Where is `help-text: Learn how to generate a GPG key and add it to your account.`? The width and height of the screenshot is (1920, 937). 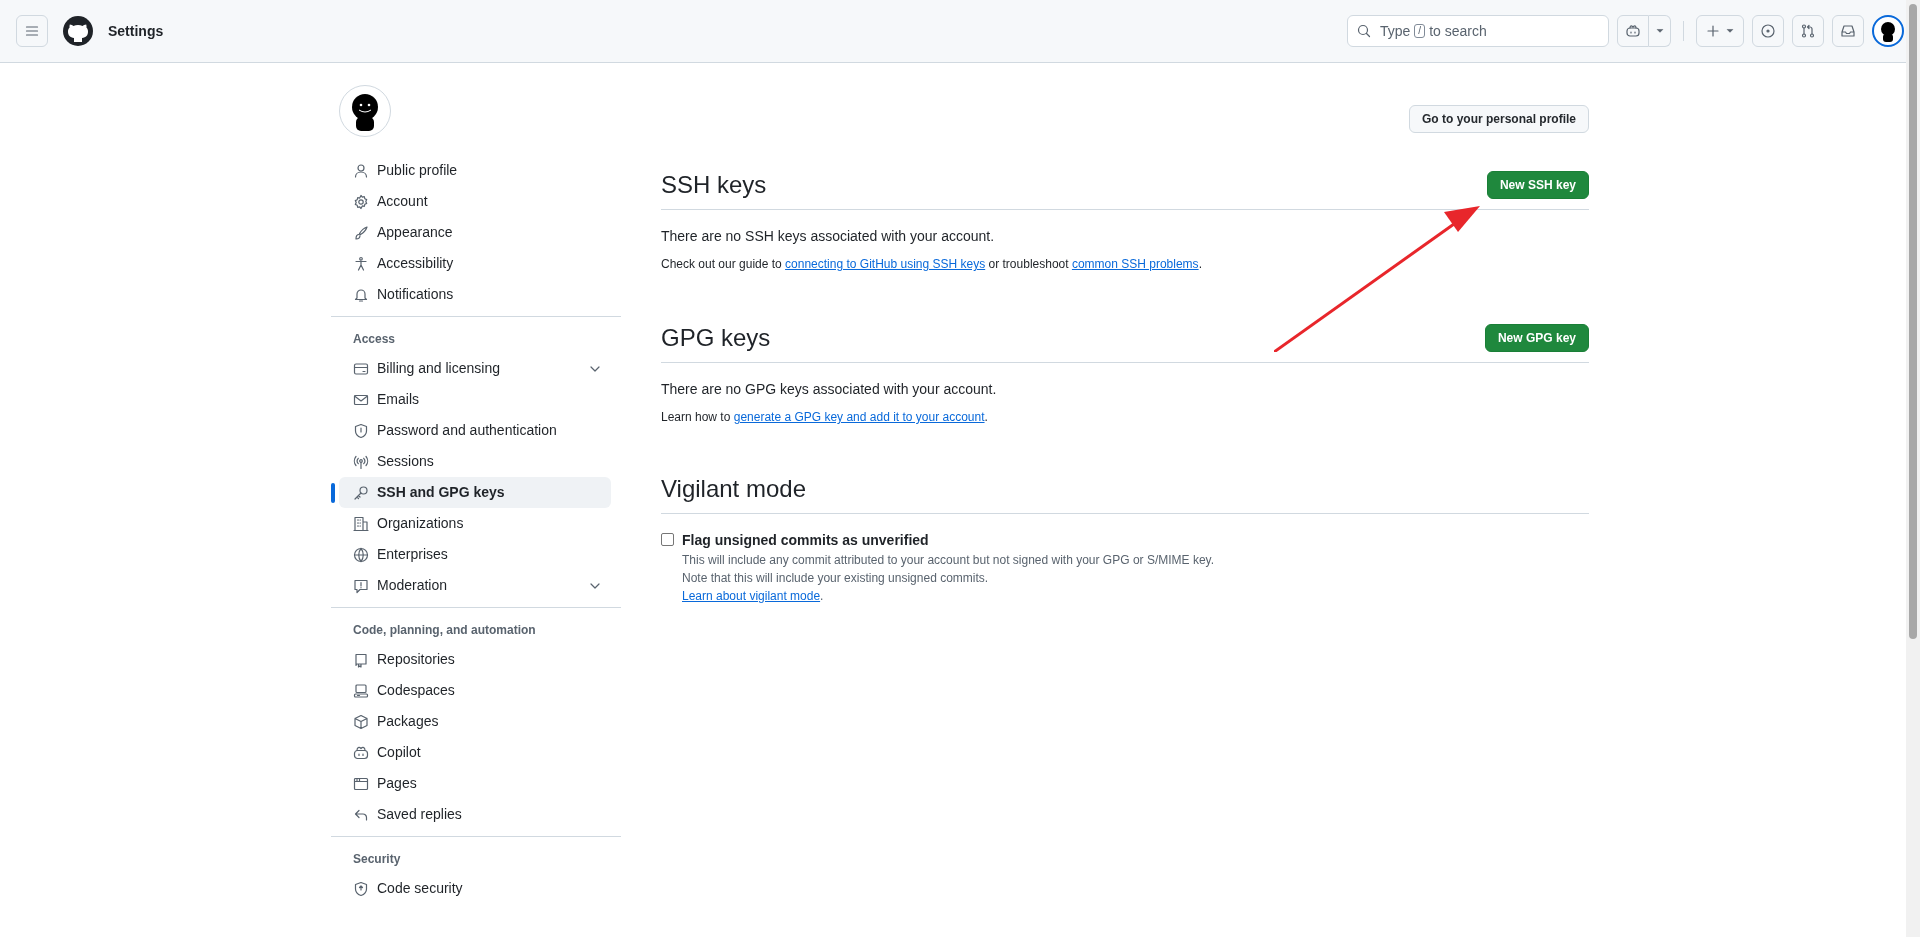 help-text: Learn how to generate a GPG key and add it to your account. is located at coordinates (825, 417).